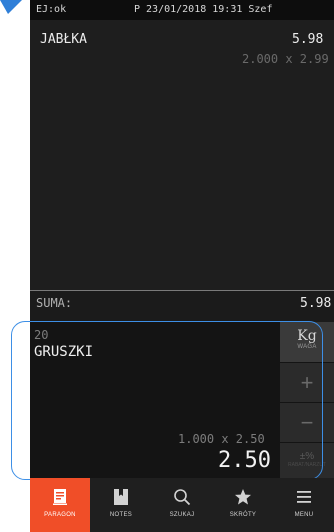 Image resolution: width=334 pixels, height=532 pixels. Describe the element at coordinates (54, 303) in the screenshot. I see `sum-label: SUMA:` at that location.